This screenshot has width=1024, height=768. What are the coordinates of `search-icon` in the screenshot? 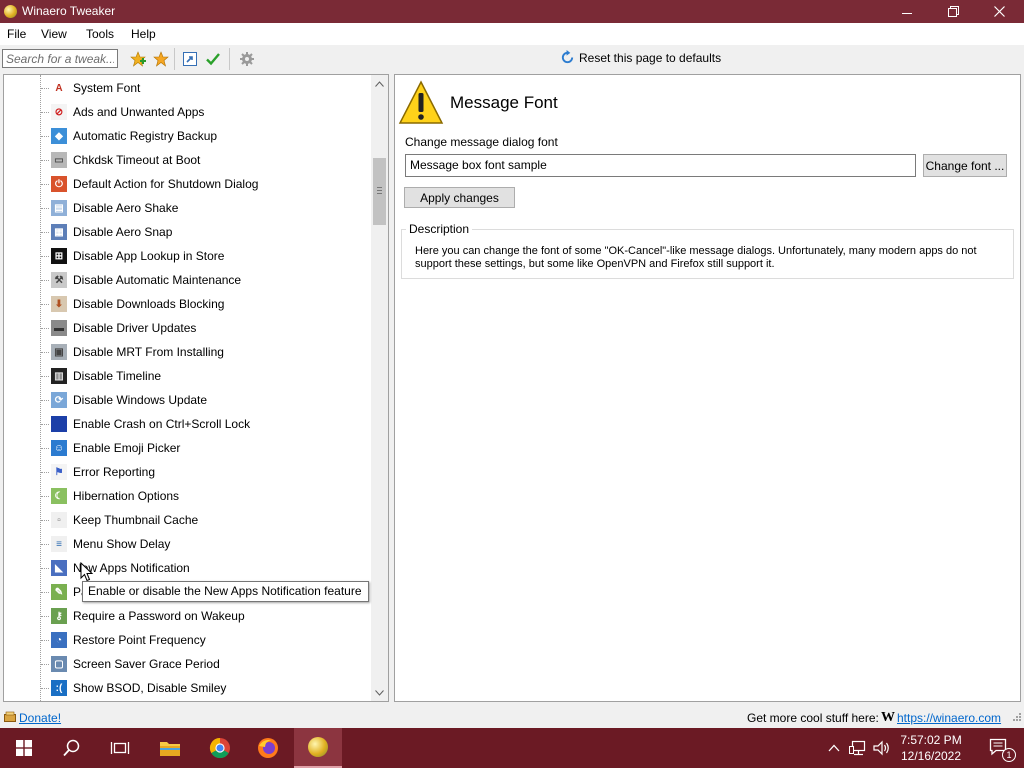 It's located at (71, 748).